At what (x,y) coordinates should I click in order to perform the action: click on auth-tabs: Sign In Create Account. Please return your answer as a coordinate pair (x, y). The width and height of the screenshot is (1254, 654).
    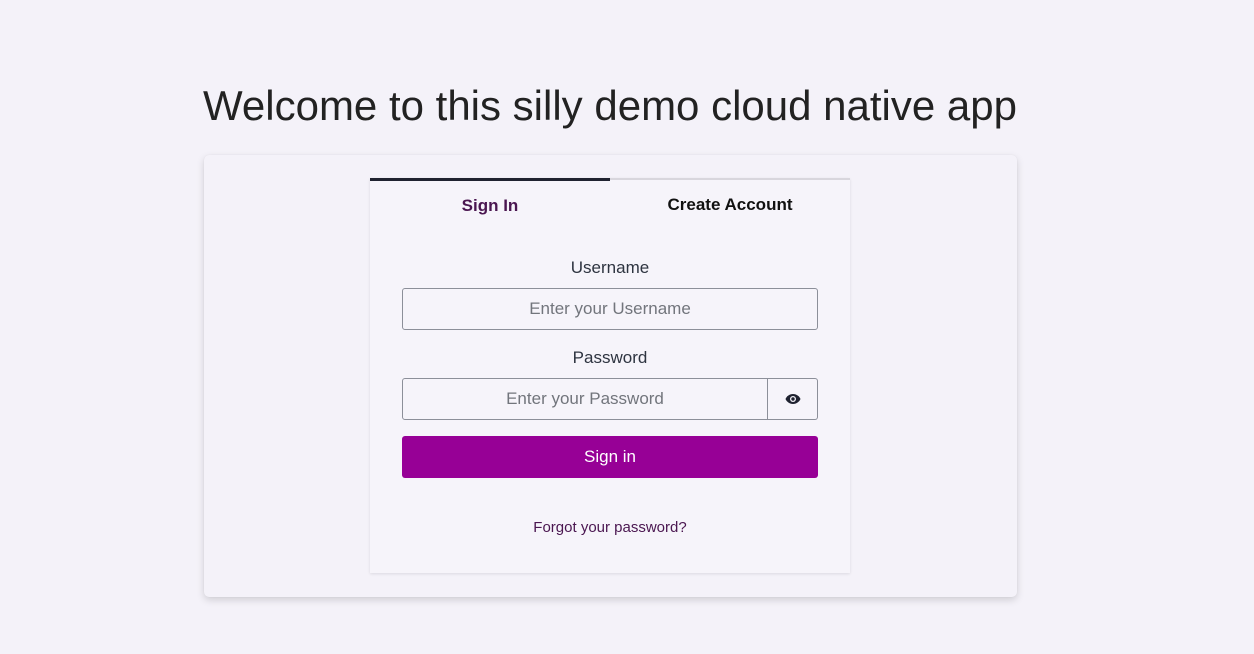
    Looking at the image, I should click on (610, 204).